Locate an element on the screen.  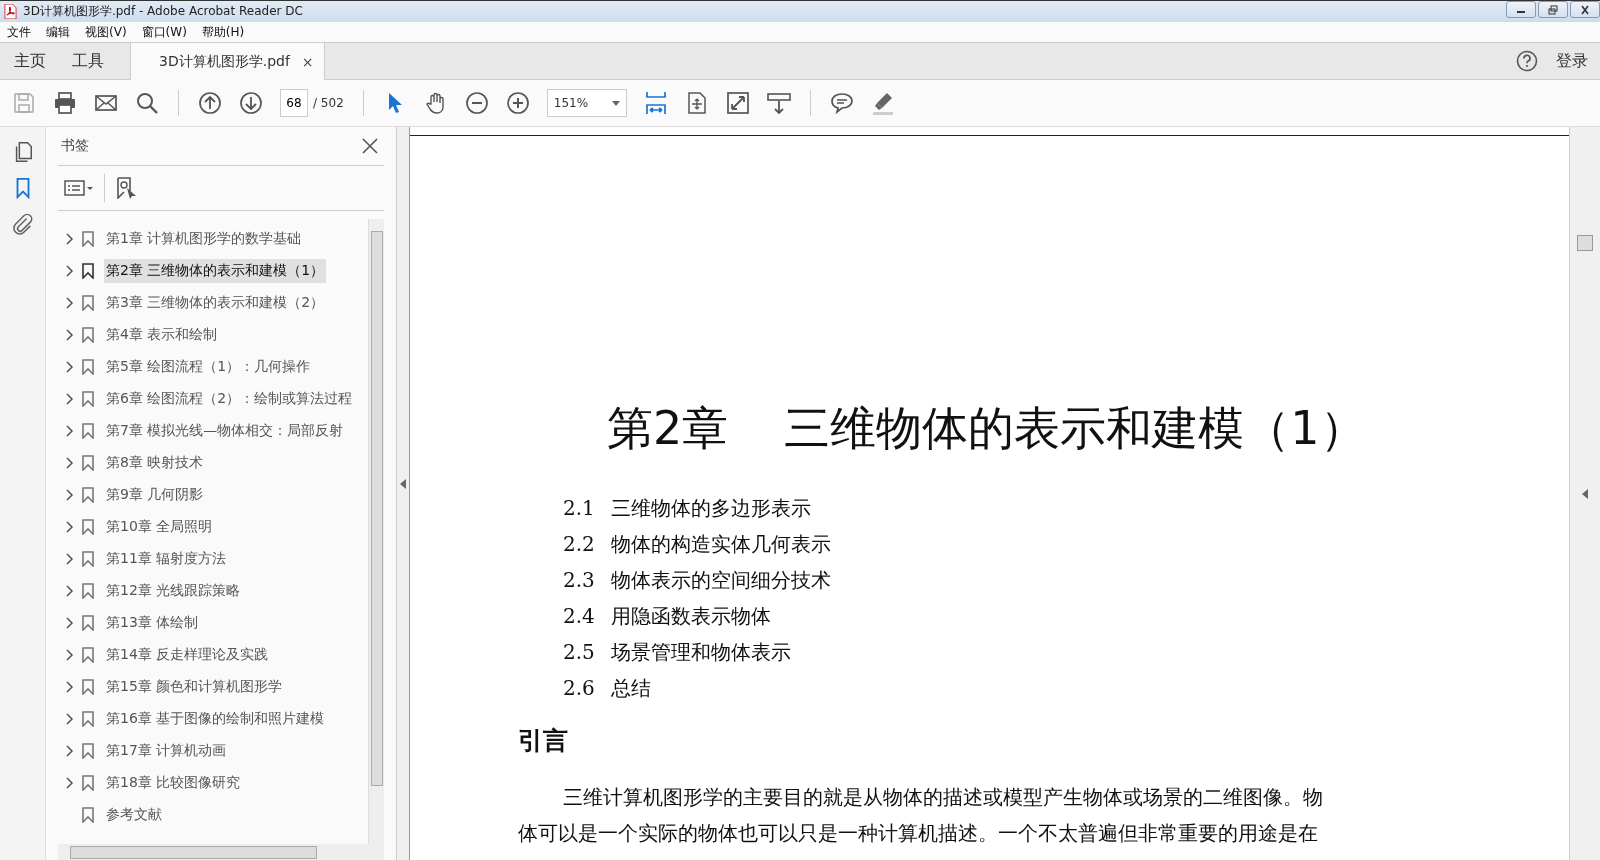
menu-item: 帮助(H) is located at coordinates (223, 32).